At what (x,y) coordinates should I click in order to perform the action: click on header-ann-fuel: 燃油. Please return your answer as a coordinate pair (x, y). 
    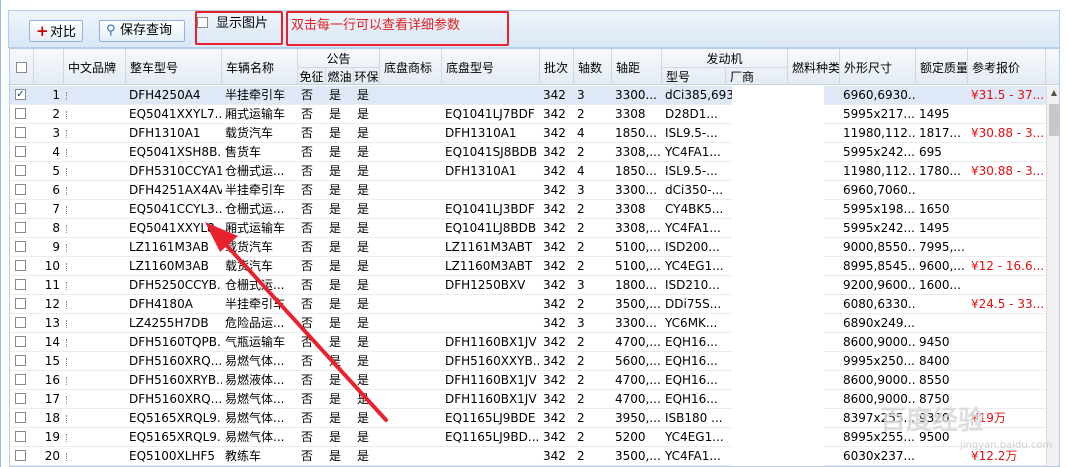
    Looking at the image, I should click on (340, 76).